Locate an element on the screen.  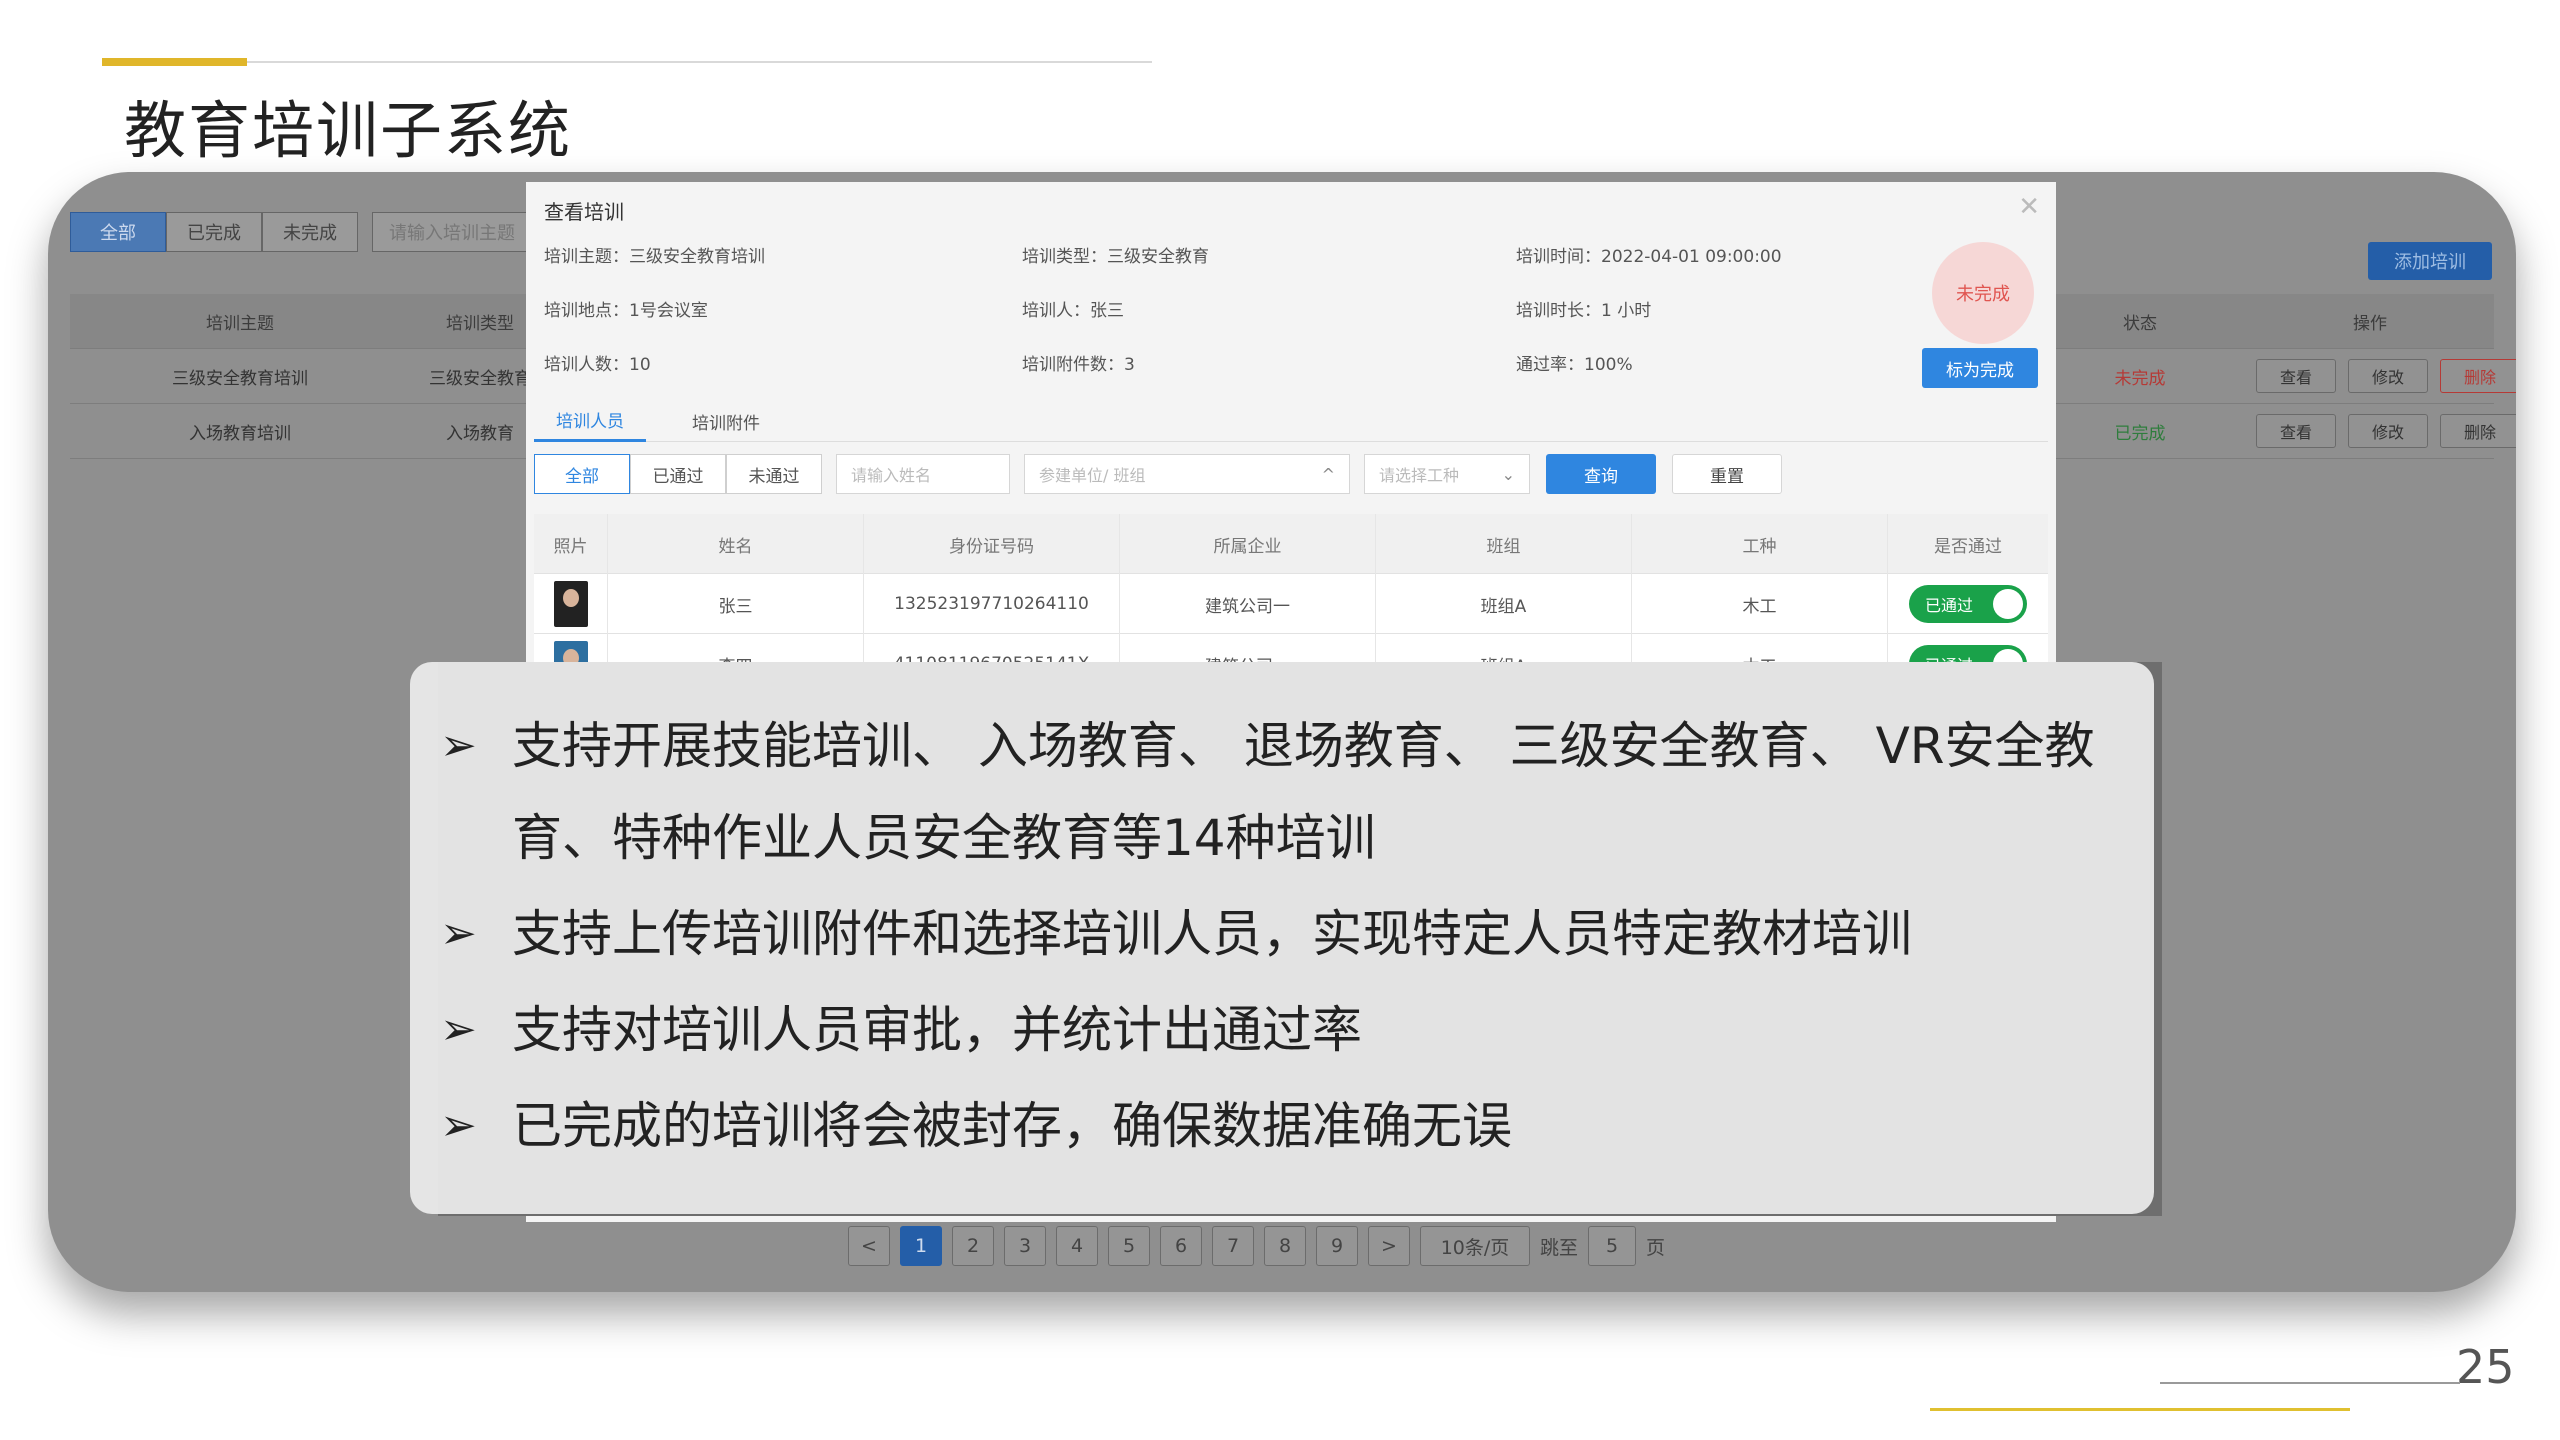
page-number: 25 is located at coordinates (2485, 1367).